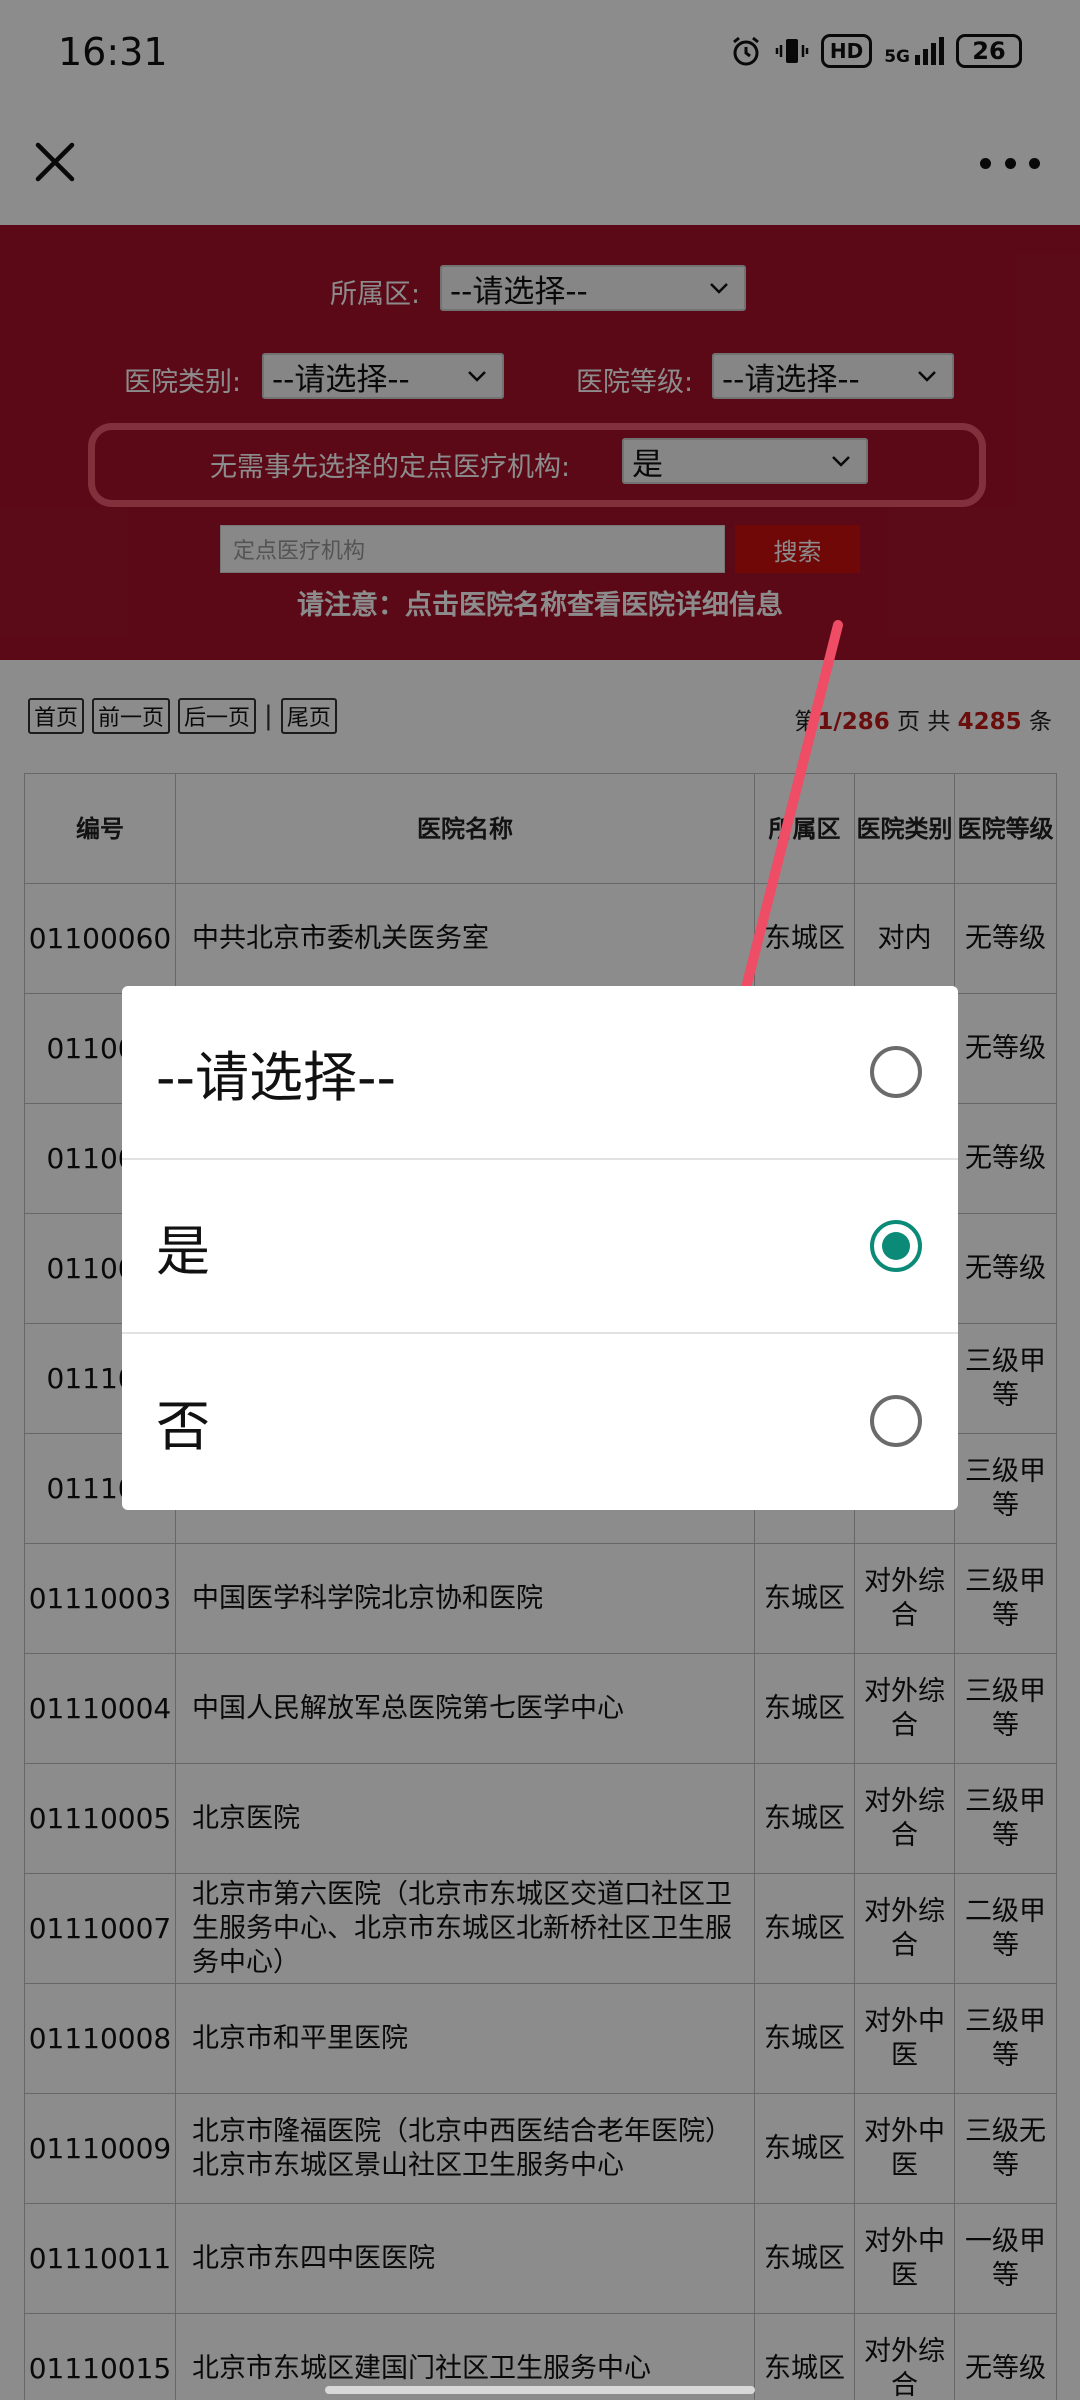 The width and height of the screenshot is (1080, 2400). I want to click on radio-checked-icon, so click(896, 1246).